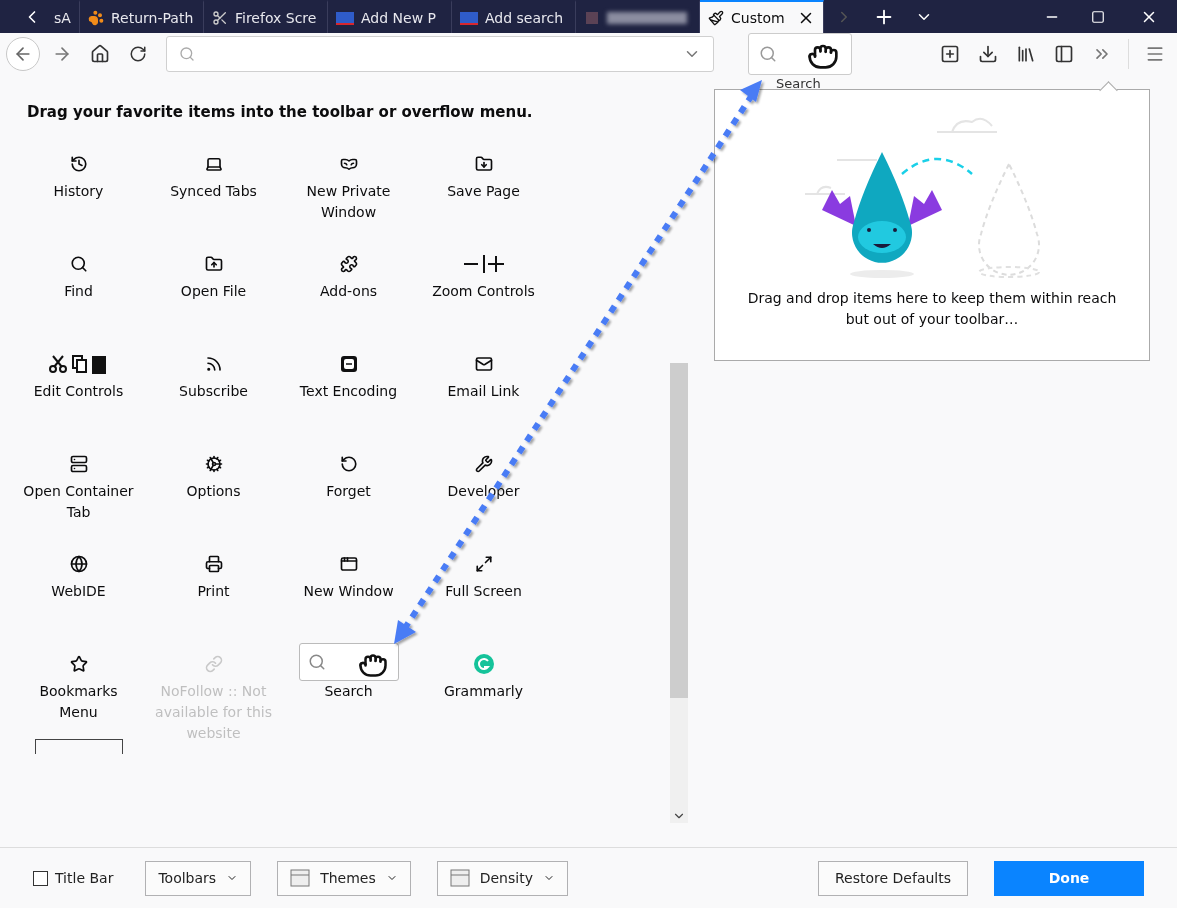  Describe the element at coordinates (483, 564) in the screenshot. I see `expand-icon` at that location.